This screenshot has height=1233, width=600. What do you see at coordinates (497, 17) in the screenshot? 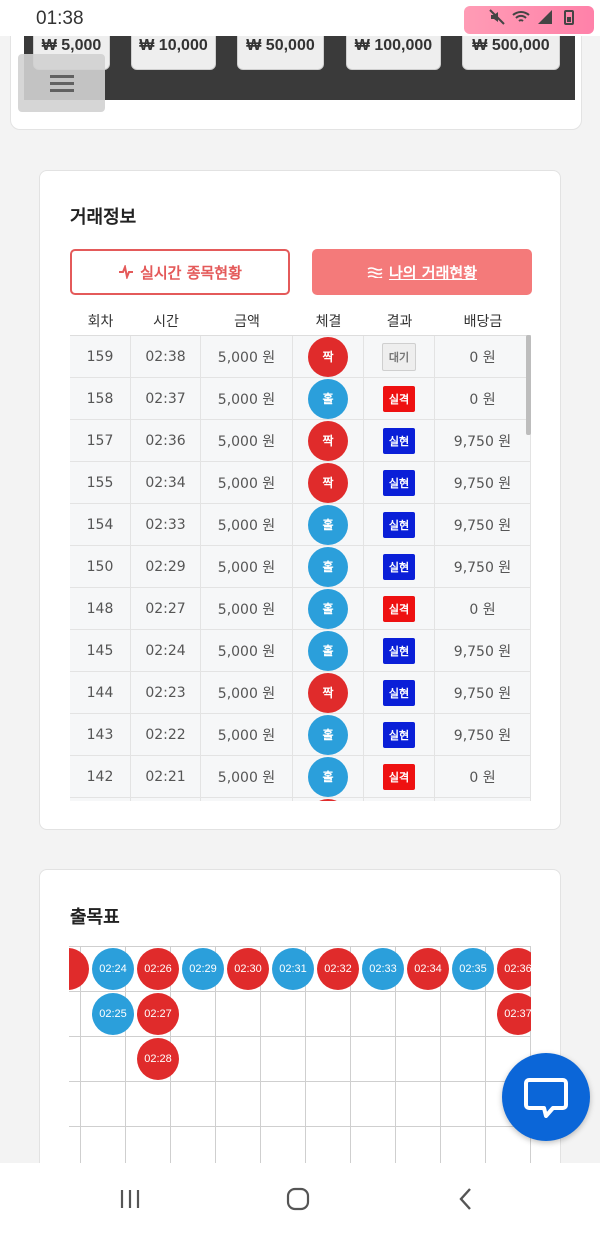
I see `mute-icon` at bounding box center [497, 17].